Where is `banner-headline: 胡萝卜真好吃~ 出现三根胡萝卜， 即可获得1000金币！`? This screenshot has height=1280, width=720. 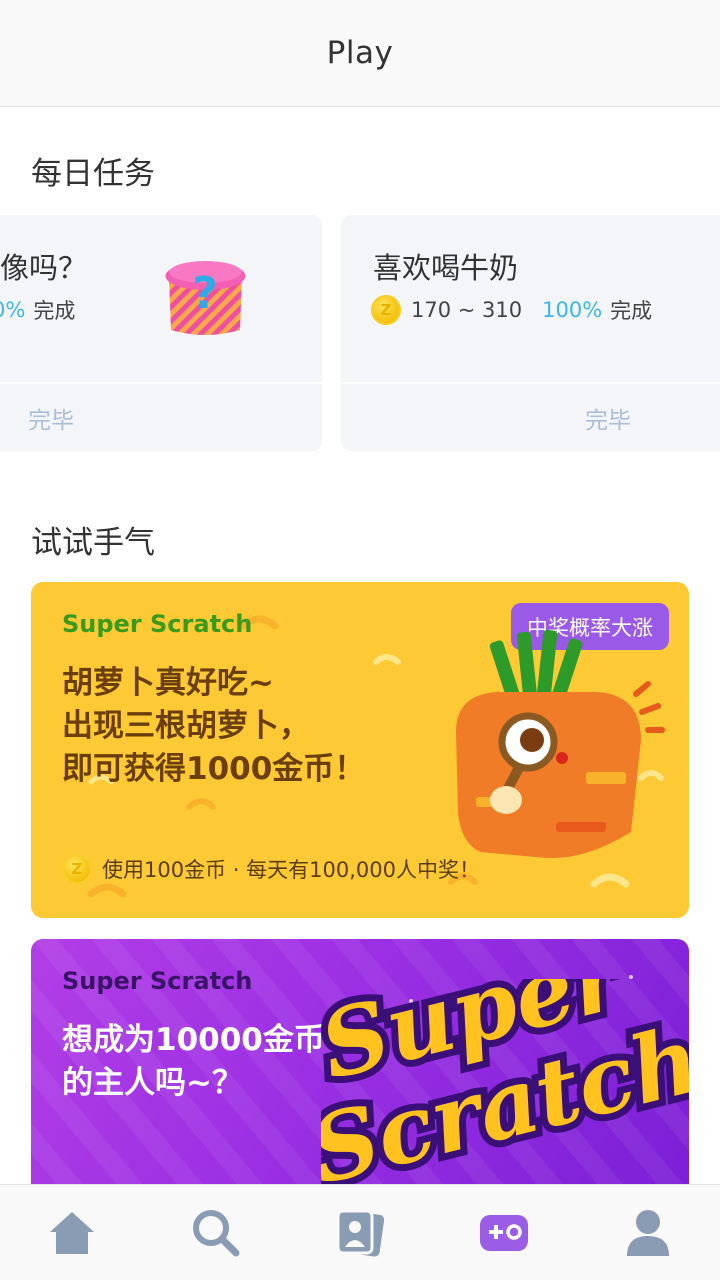
banner-headline: 胡萝卜真好吃~ 出现三根胡萝卜， 即可获得1000金币！ is located at coordinates (213, 726).